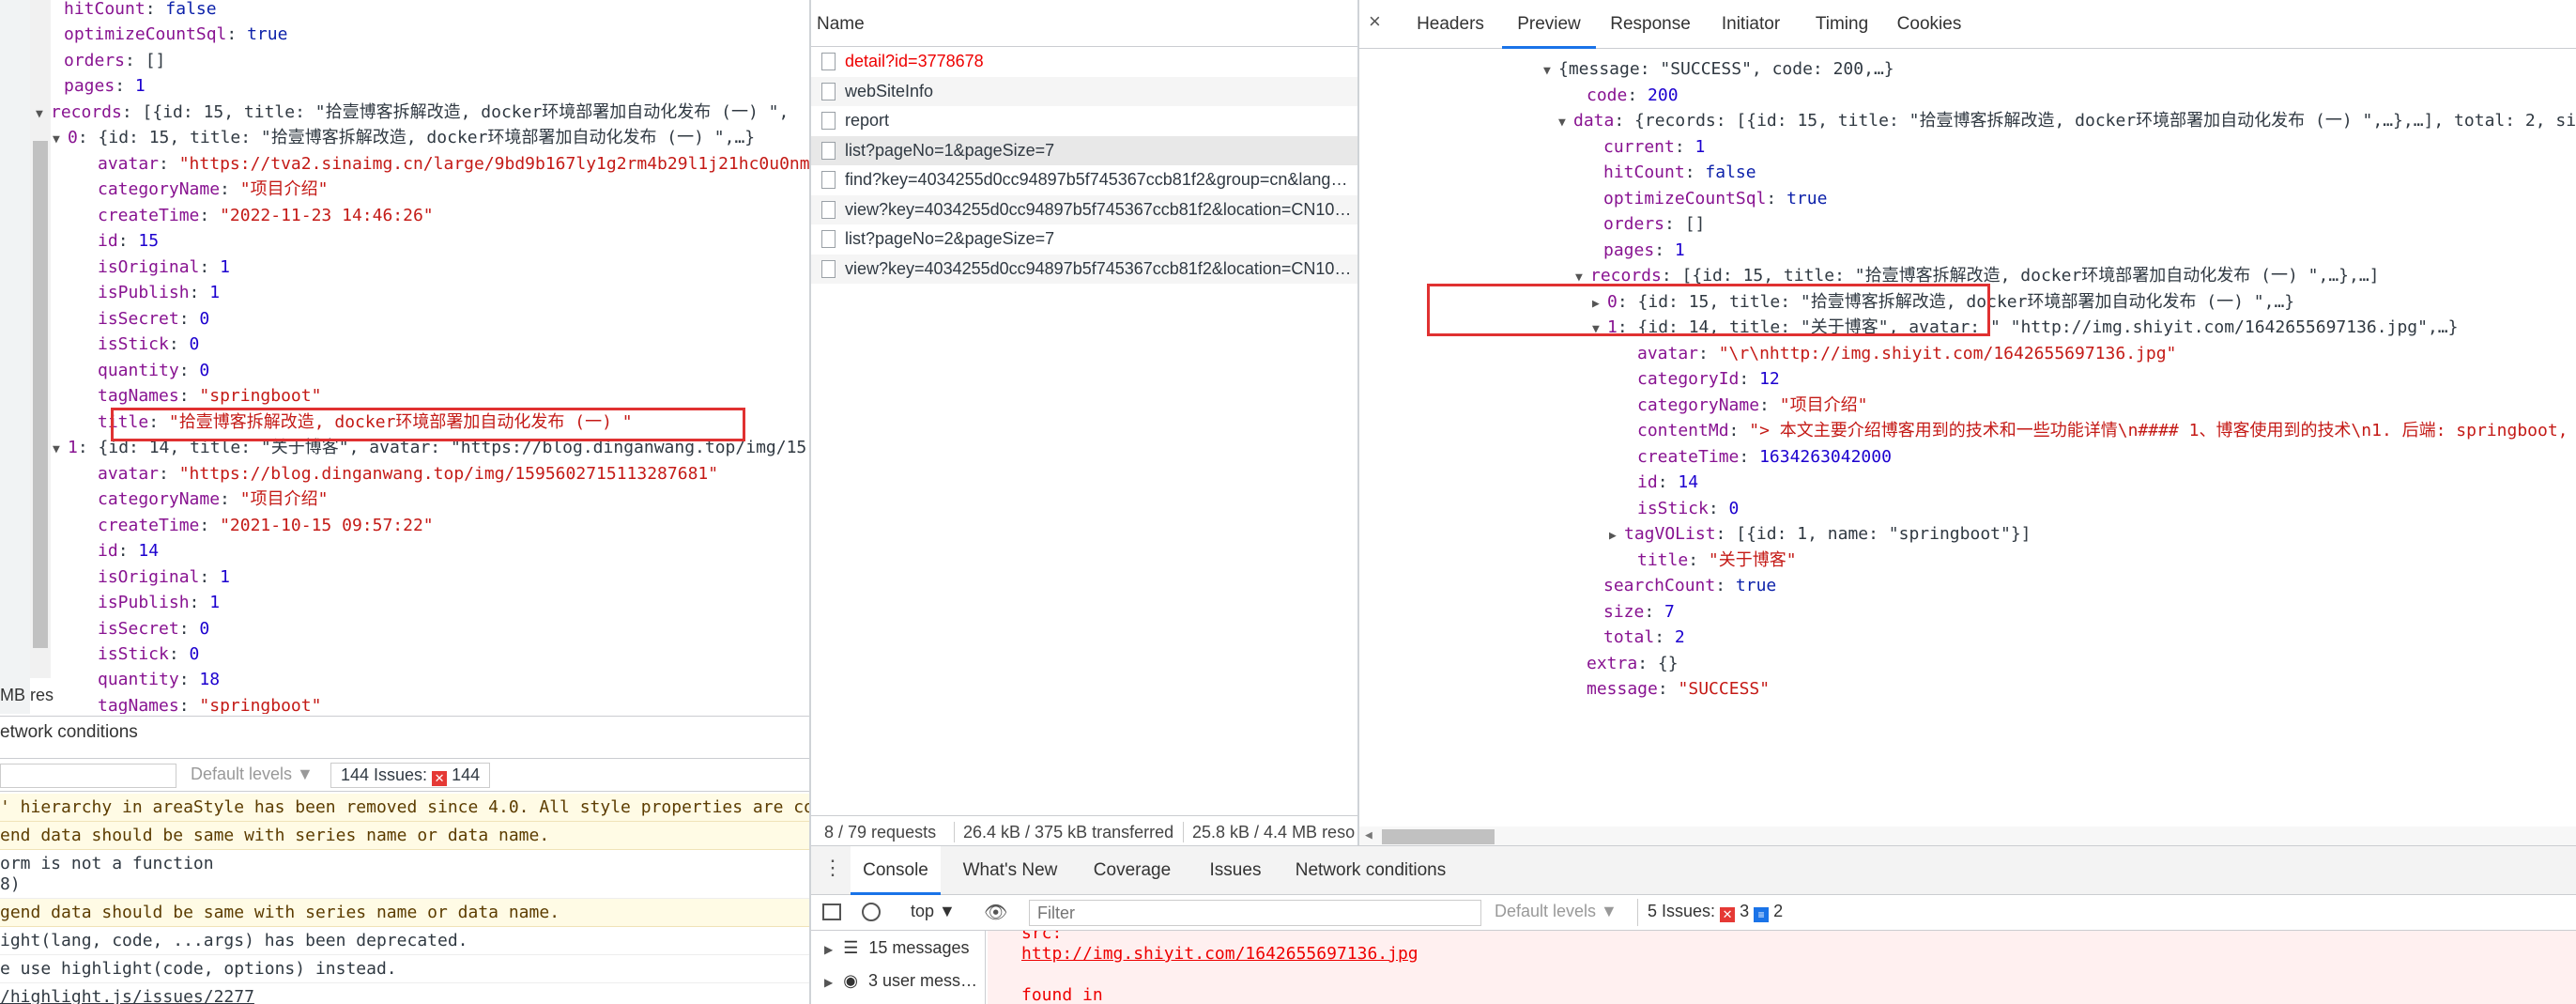  Describe the element at coordinates (1042, 937) in the screenshot. I see `error-line: src:` at that location.